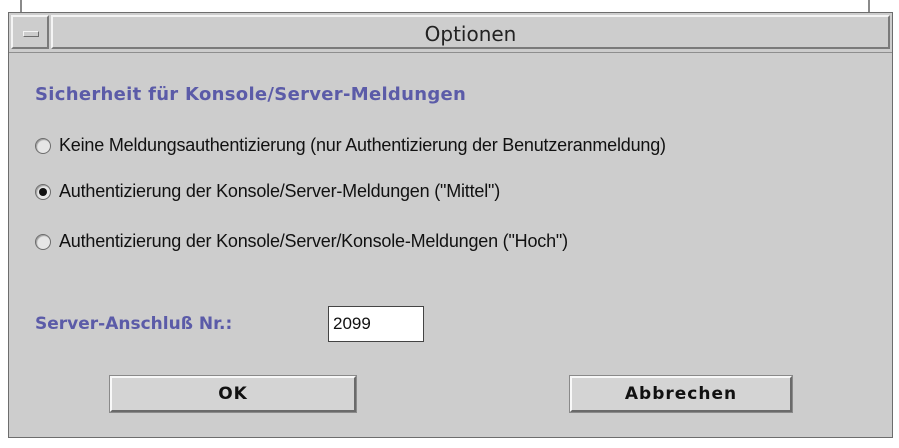 The image size is (899, 448). I want to click on title-area: Optionen, so click(470, 32).